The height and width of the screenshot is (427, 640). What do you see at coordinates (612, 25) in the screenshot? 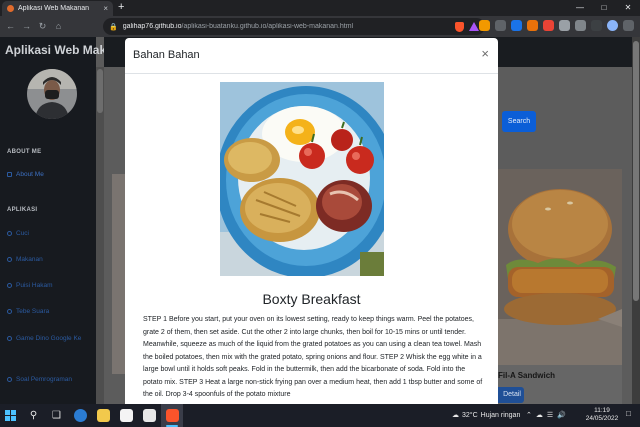
I see `profile-avatar-icon` at bounding box center [612, 25].